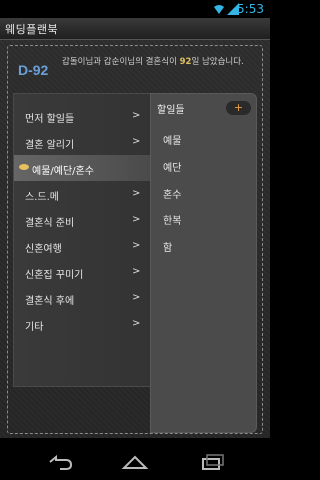 This screenshot has height=480, width=320. Describe the element at coordinates (250, 9) in the screenshot. I see `status-time: 5:53` at that location.